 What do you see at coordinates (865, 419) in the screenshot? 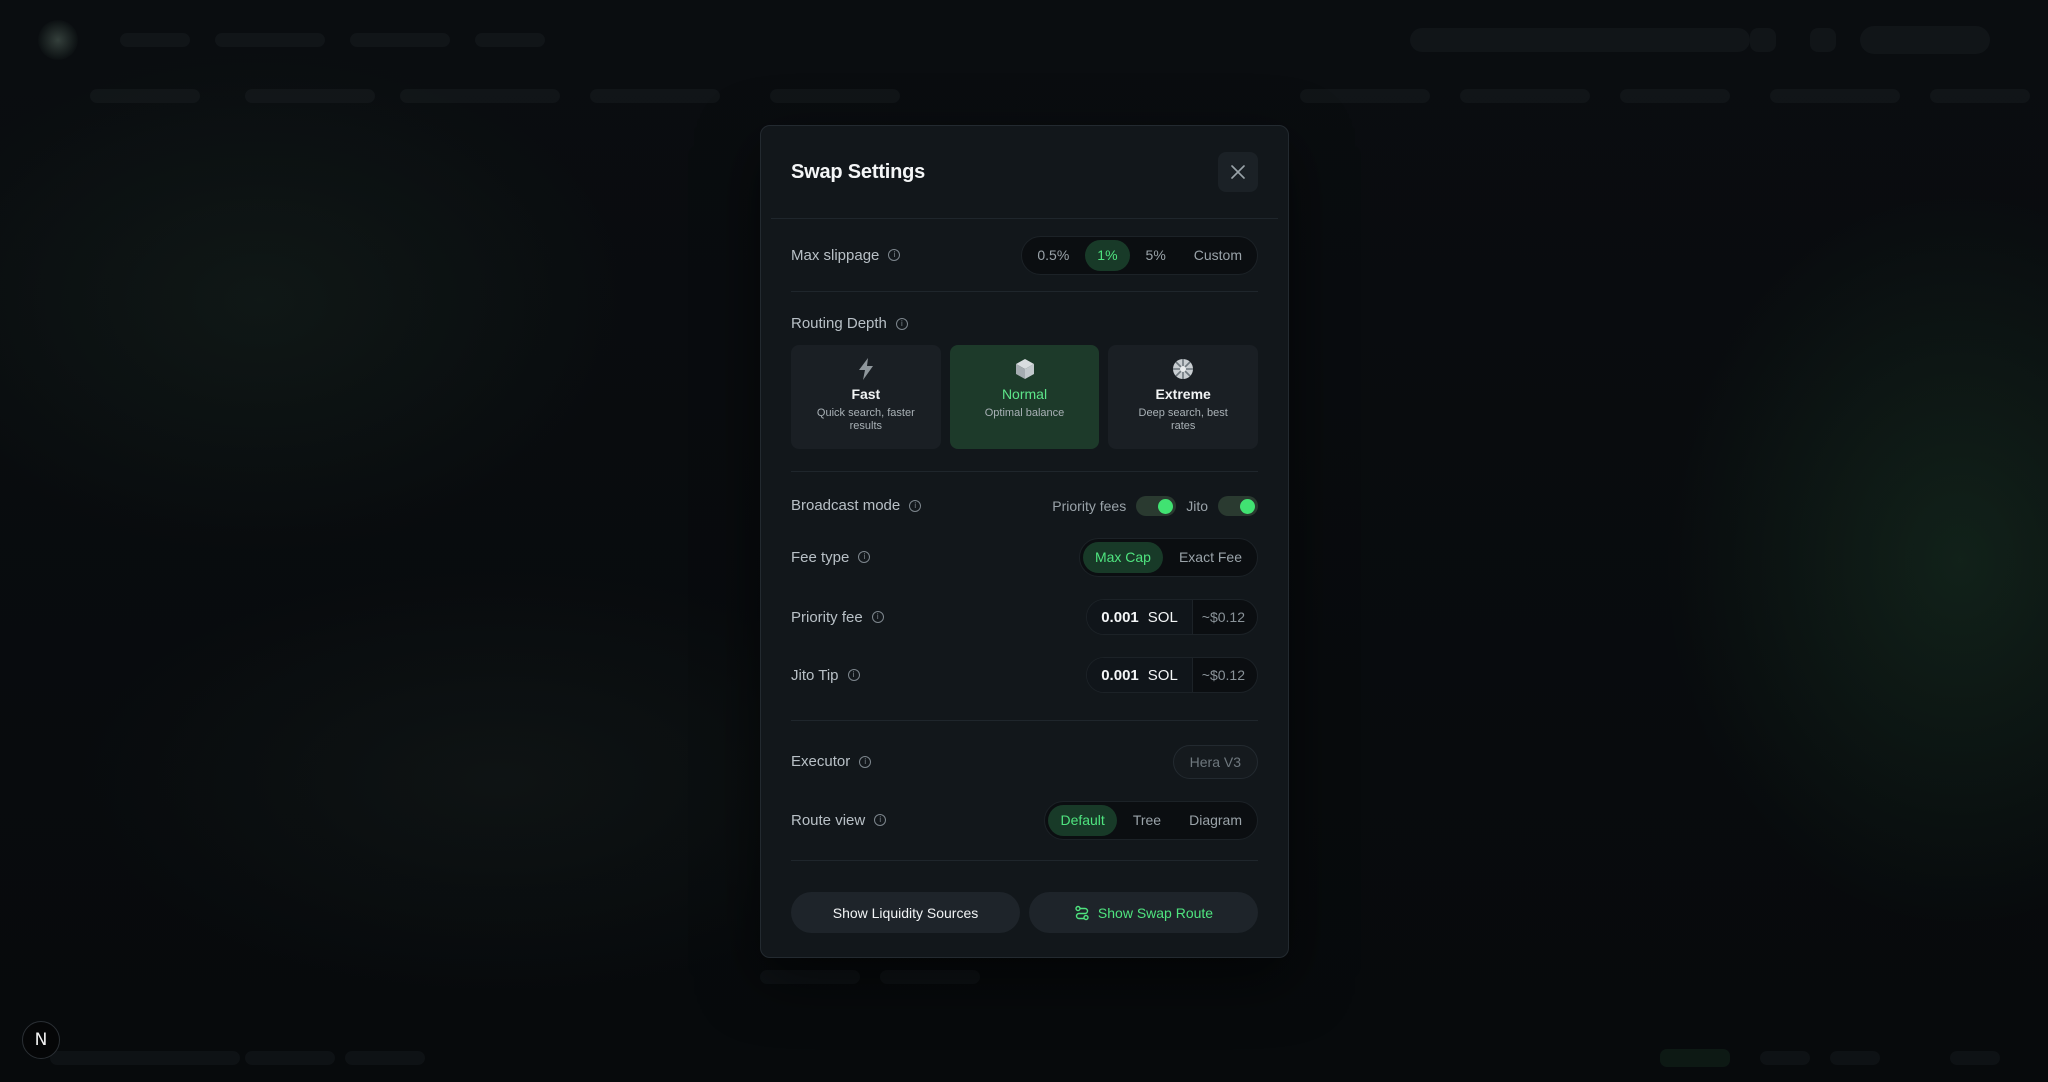
I see `routing-depth-fast-desc: Quick search, faster results` at bounding box center [865, 419].